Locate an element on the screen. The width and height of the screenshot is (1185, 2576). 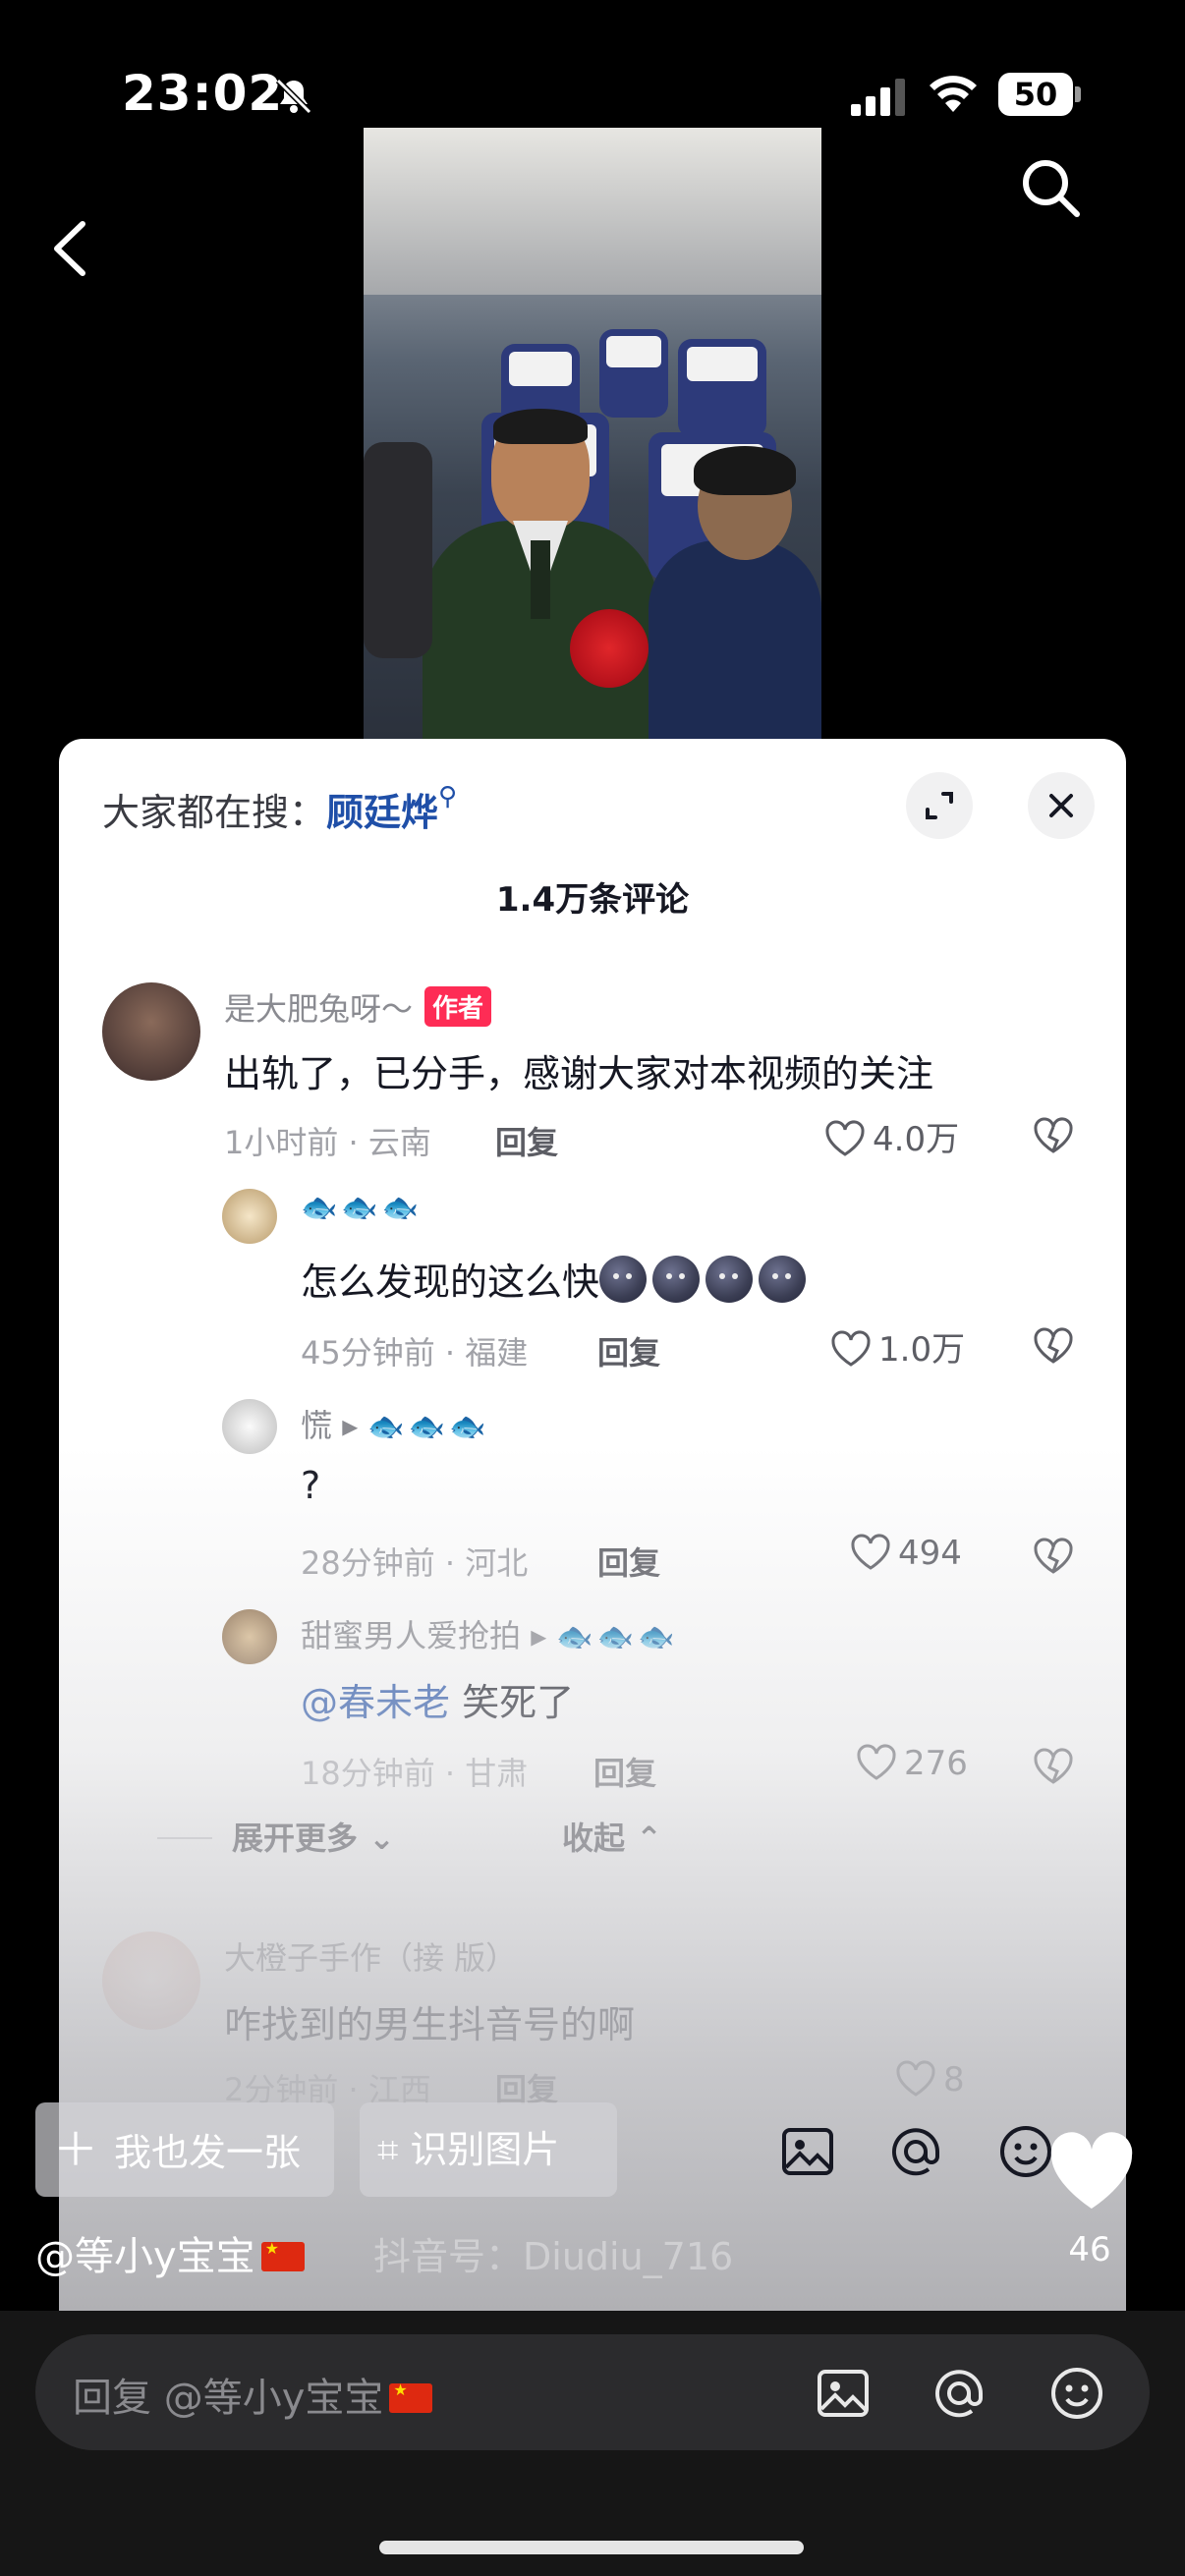
video-player is located at coordinates (592, 433).